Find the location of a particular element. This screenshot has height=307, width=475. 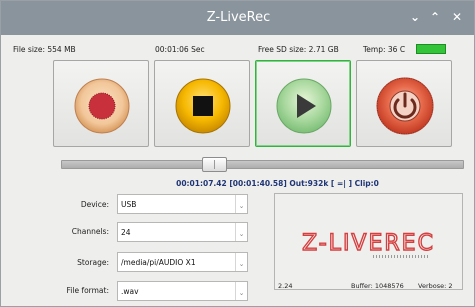

temperature-indicator is located at coordinates (431, 49).